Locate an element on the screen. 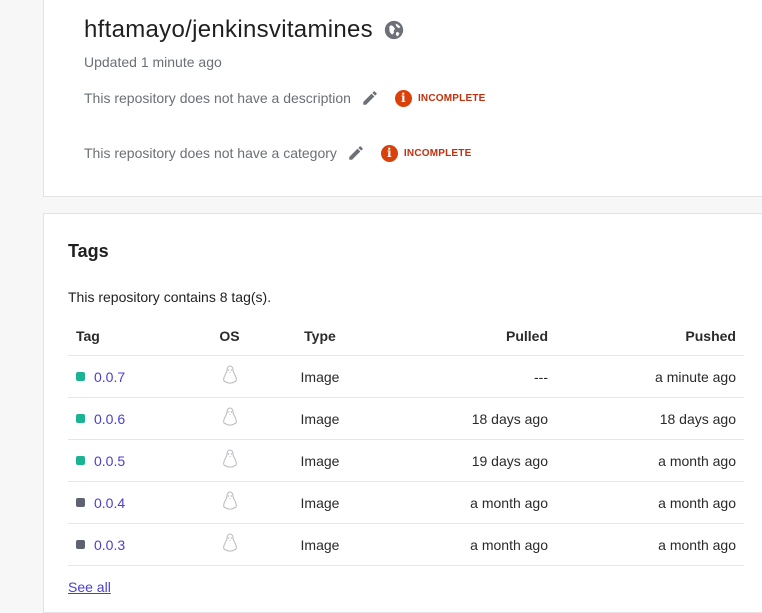  table-row: 0.0.7 Image --- a minute ago is located at coordinates (406, 377).